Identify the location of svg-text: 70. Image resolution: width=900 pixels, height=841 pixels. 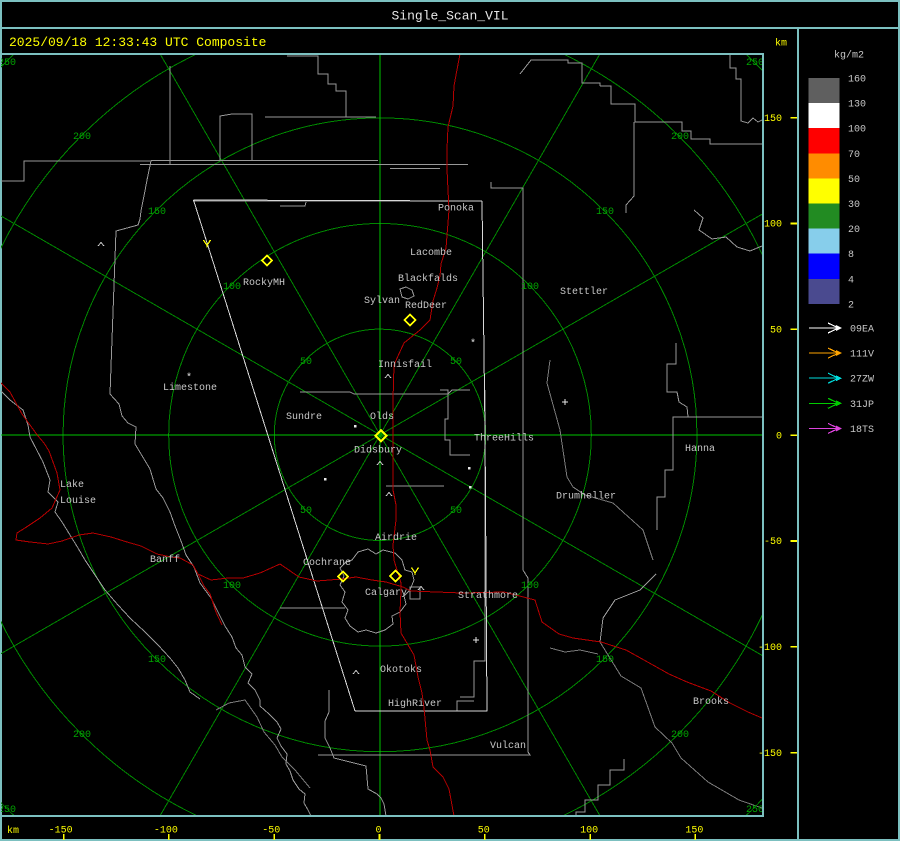
(854, 155).